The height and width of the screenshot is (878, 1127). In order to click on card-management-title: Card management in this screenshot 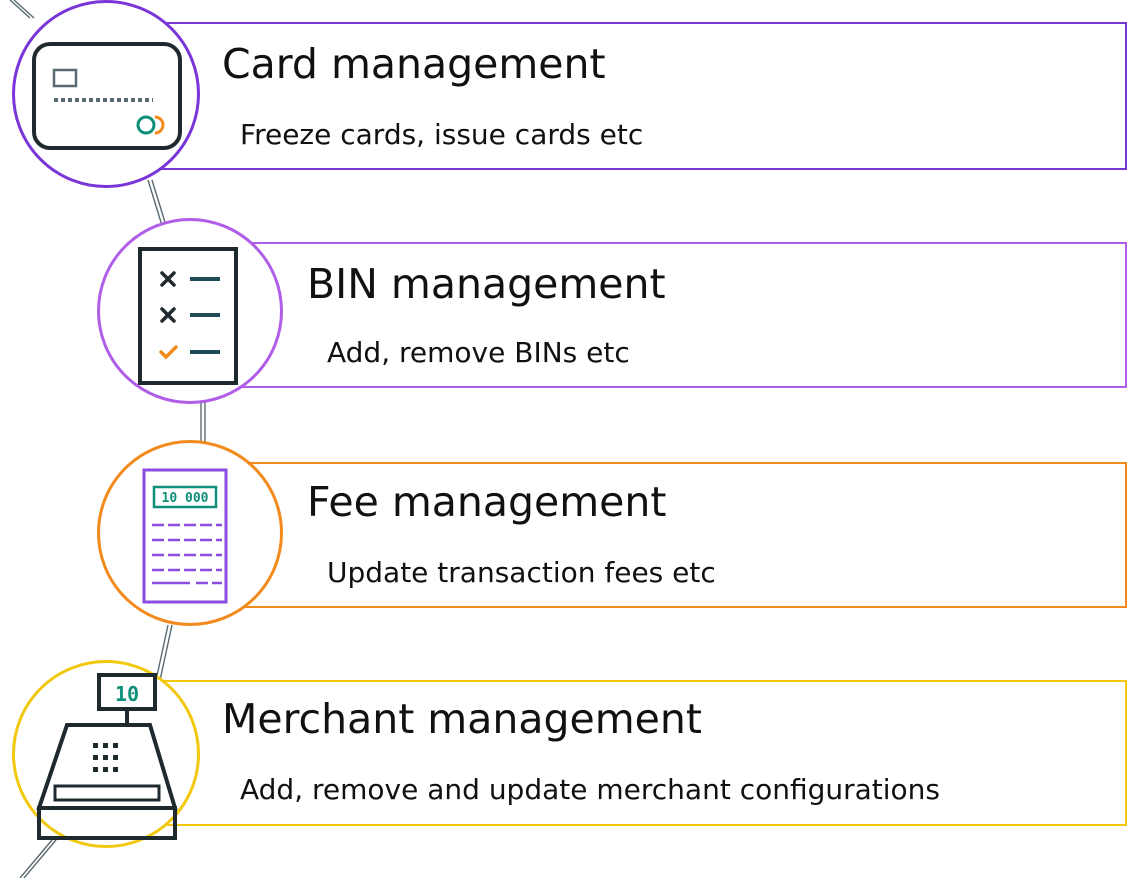, I will do `click(414, 64)`.